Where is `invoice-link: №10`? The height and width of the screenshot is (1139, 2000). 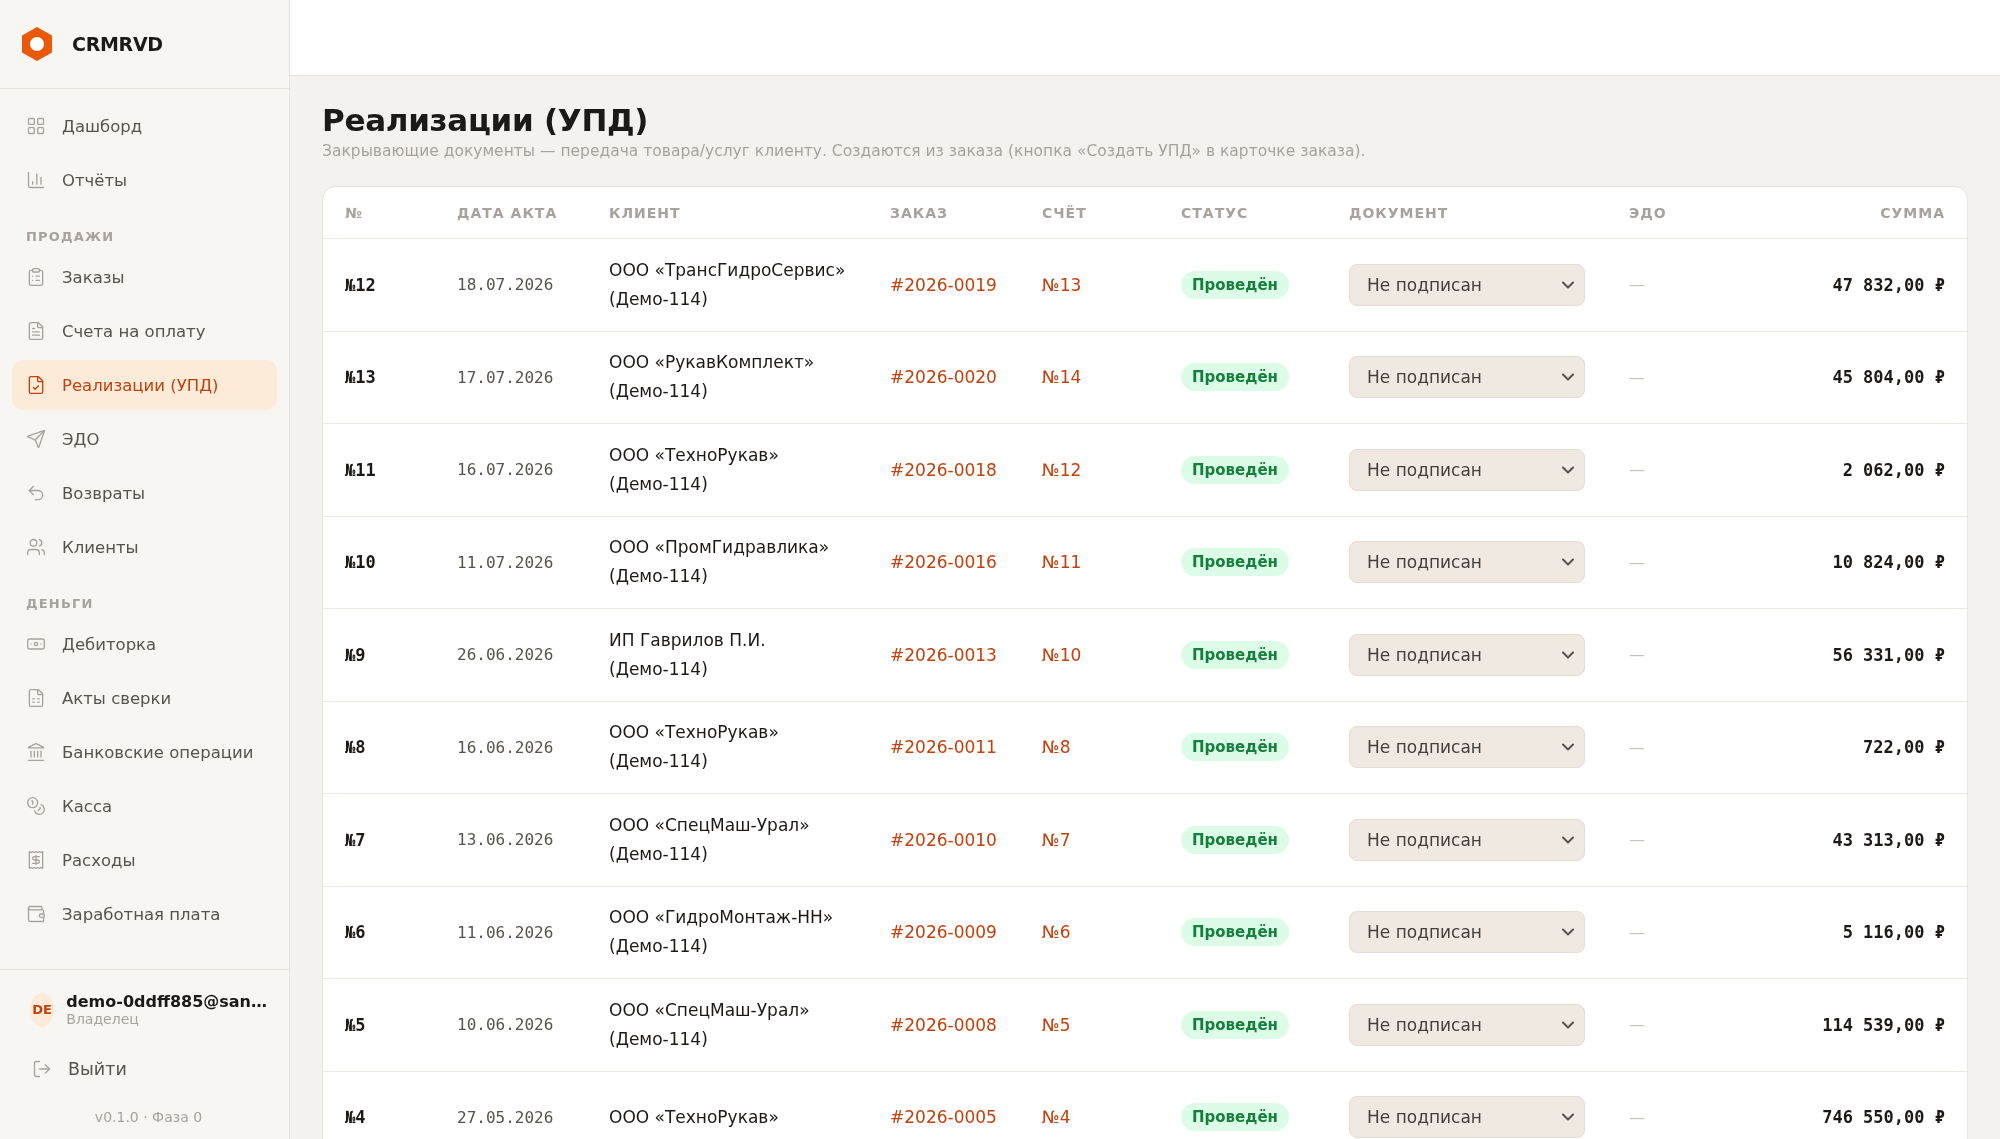 invoice-link: №10 is located at coordinates (1062, 654).